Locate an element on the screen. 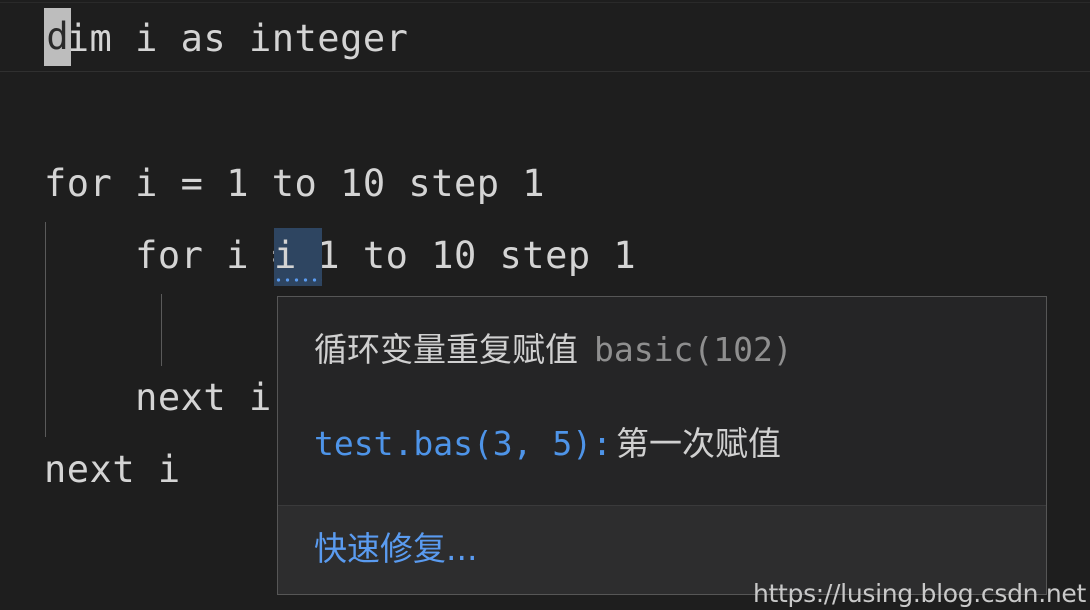 This screenshot has height=610, width=1090. code-line-6: next i is located at coordinates (158, 398).